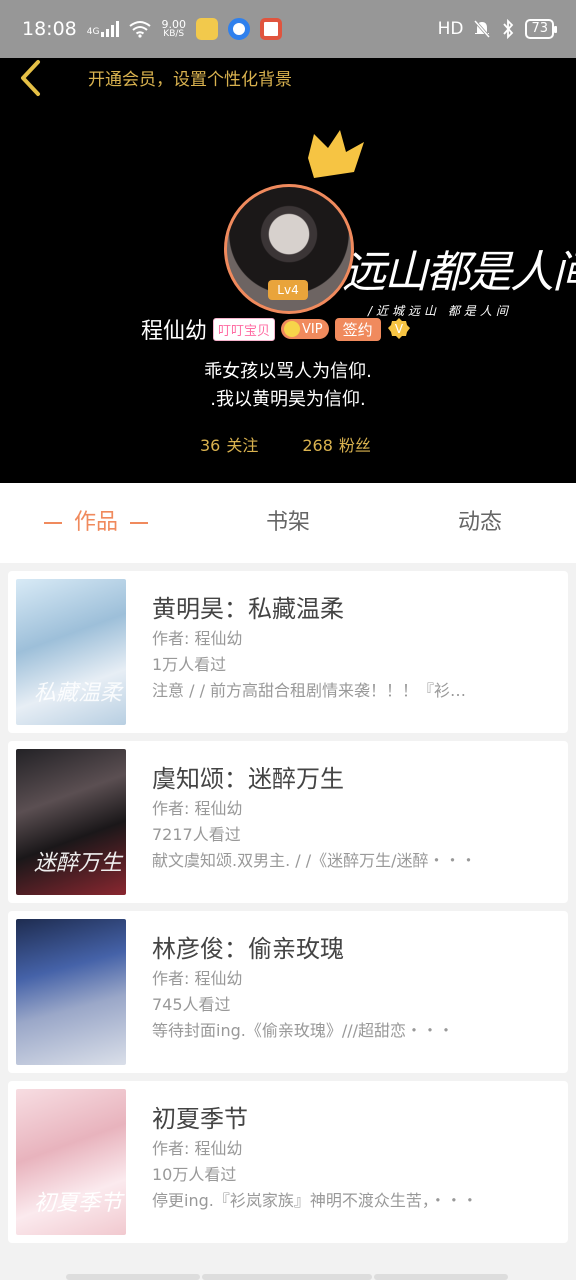 This screenshot has height=1280, width=576. Describe the element at coordinates (288, 1262) in the screenshot. I see `bottom-bar` at that location.